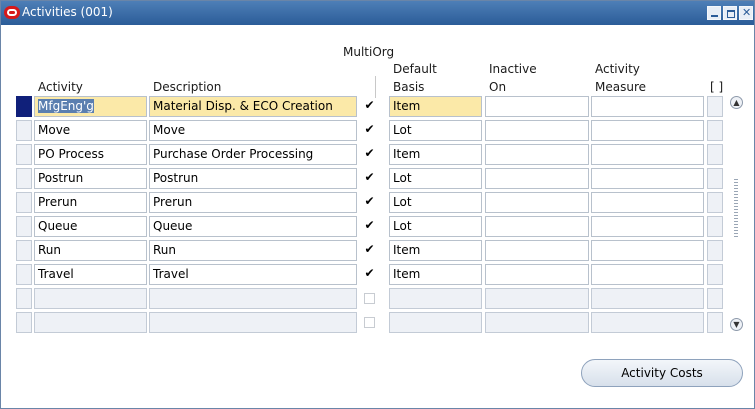  Describe the element at coordinates (409, 87) in the screenshot. I see `header-default-basis-line2: Basis` at that location.